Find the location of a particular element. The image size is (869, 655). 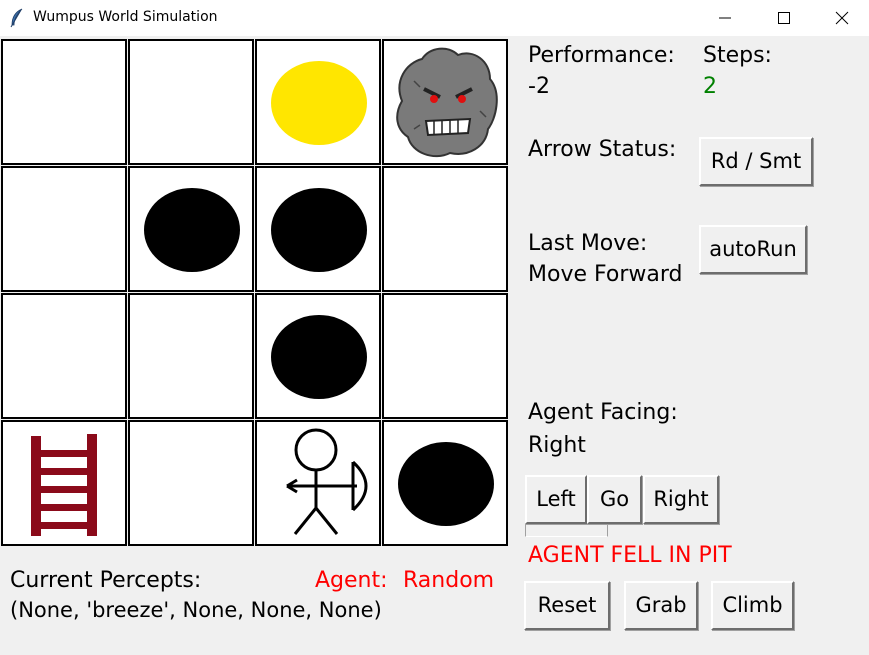

rd-smt-button: Rd / Smt is located at coordinates (756, 161).